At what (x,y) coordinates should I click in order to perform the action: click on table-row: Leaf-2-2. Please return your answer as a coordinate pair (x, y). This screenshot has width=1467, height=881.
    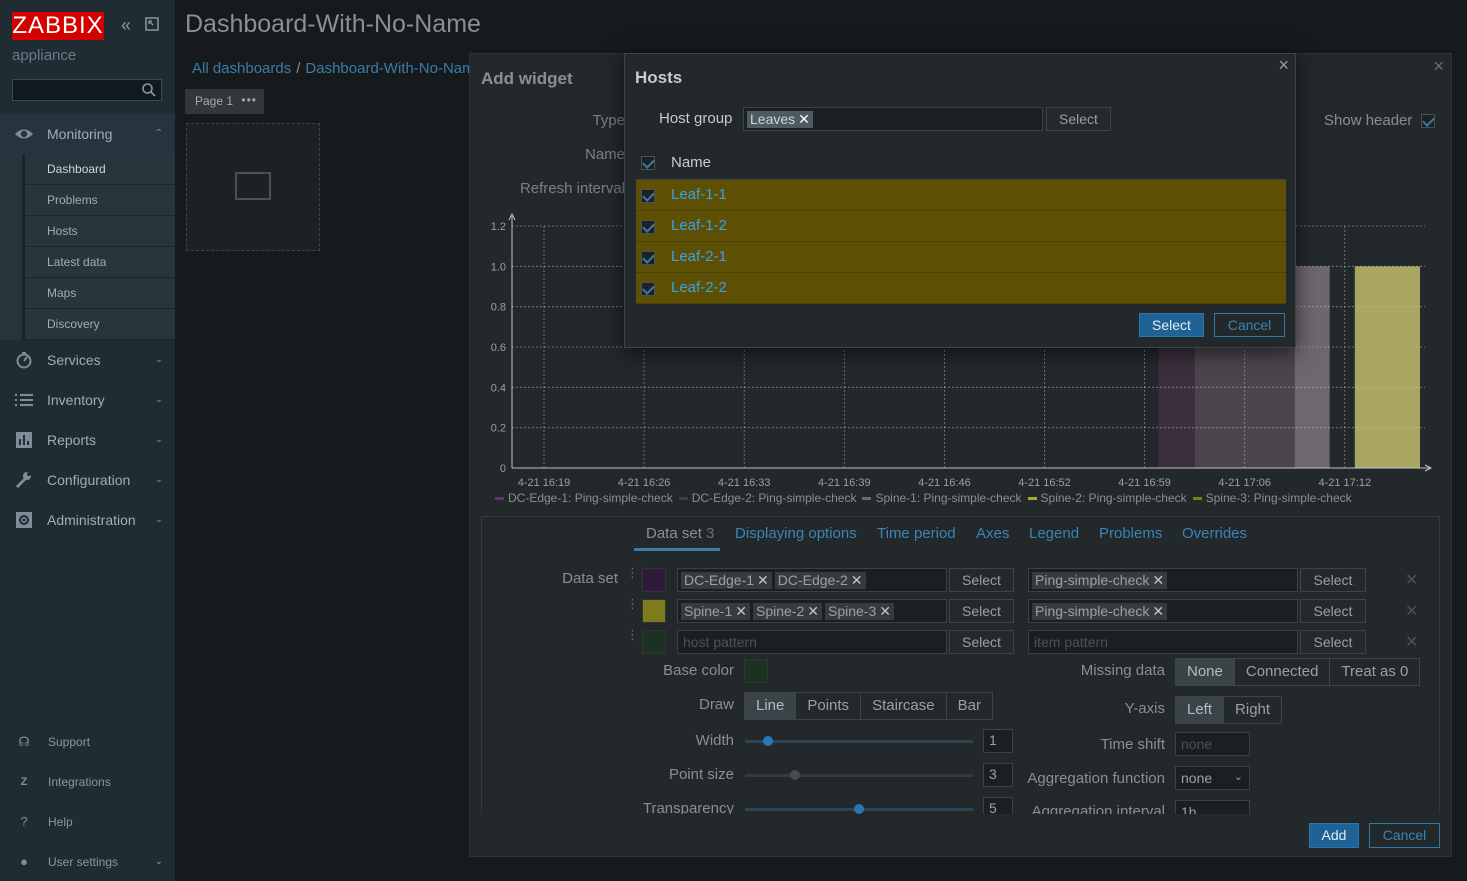
    Looking at the image, I should click on (961, 288).